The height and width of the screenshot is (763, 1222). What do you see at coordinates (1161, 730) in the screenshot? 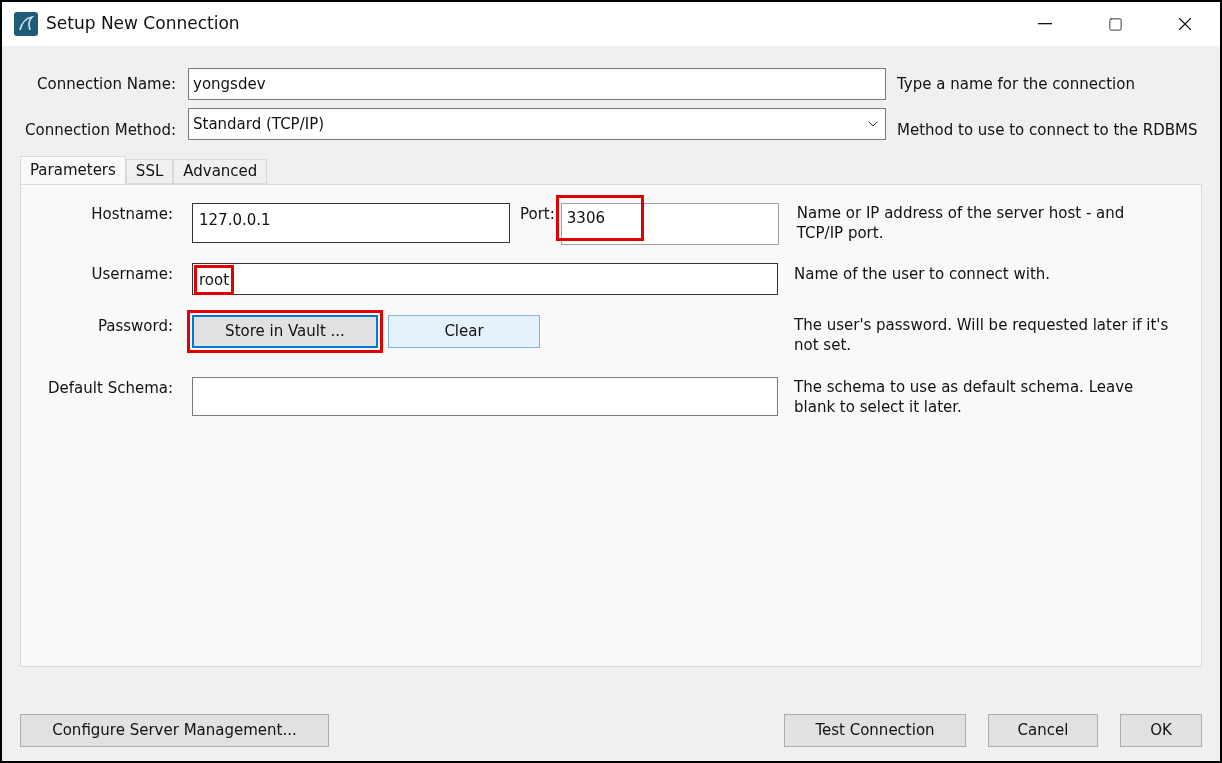
I see `dialog-button: OK` at bounding box center [1161, 730].